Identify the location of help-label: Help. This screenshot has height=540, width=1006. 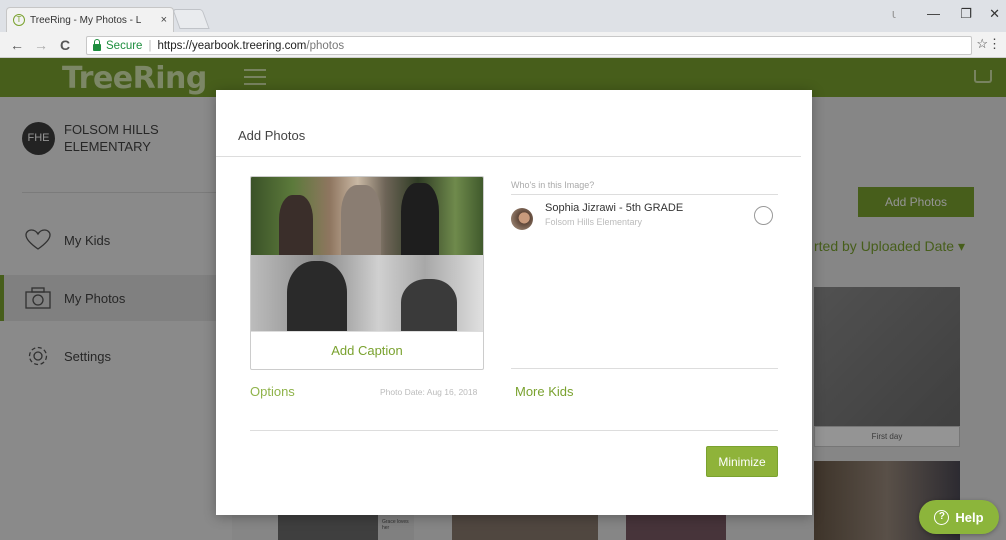
(969, 517).